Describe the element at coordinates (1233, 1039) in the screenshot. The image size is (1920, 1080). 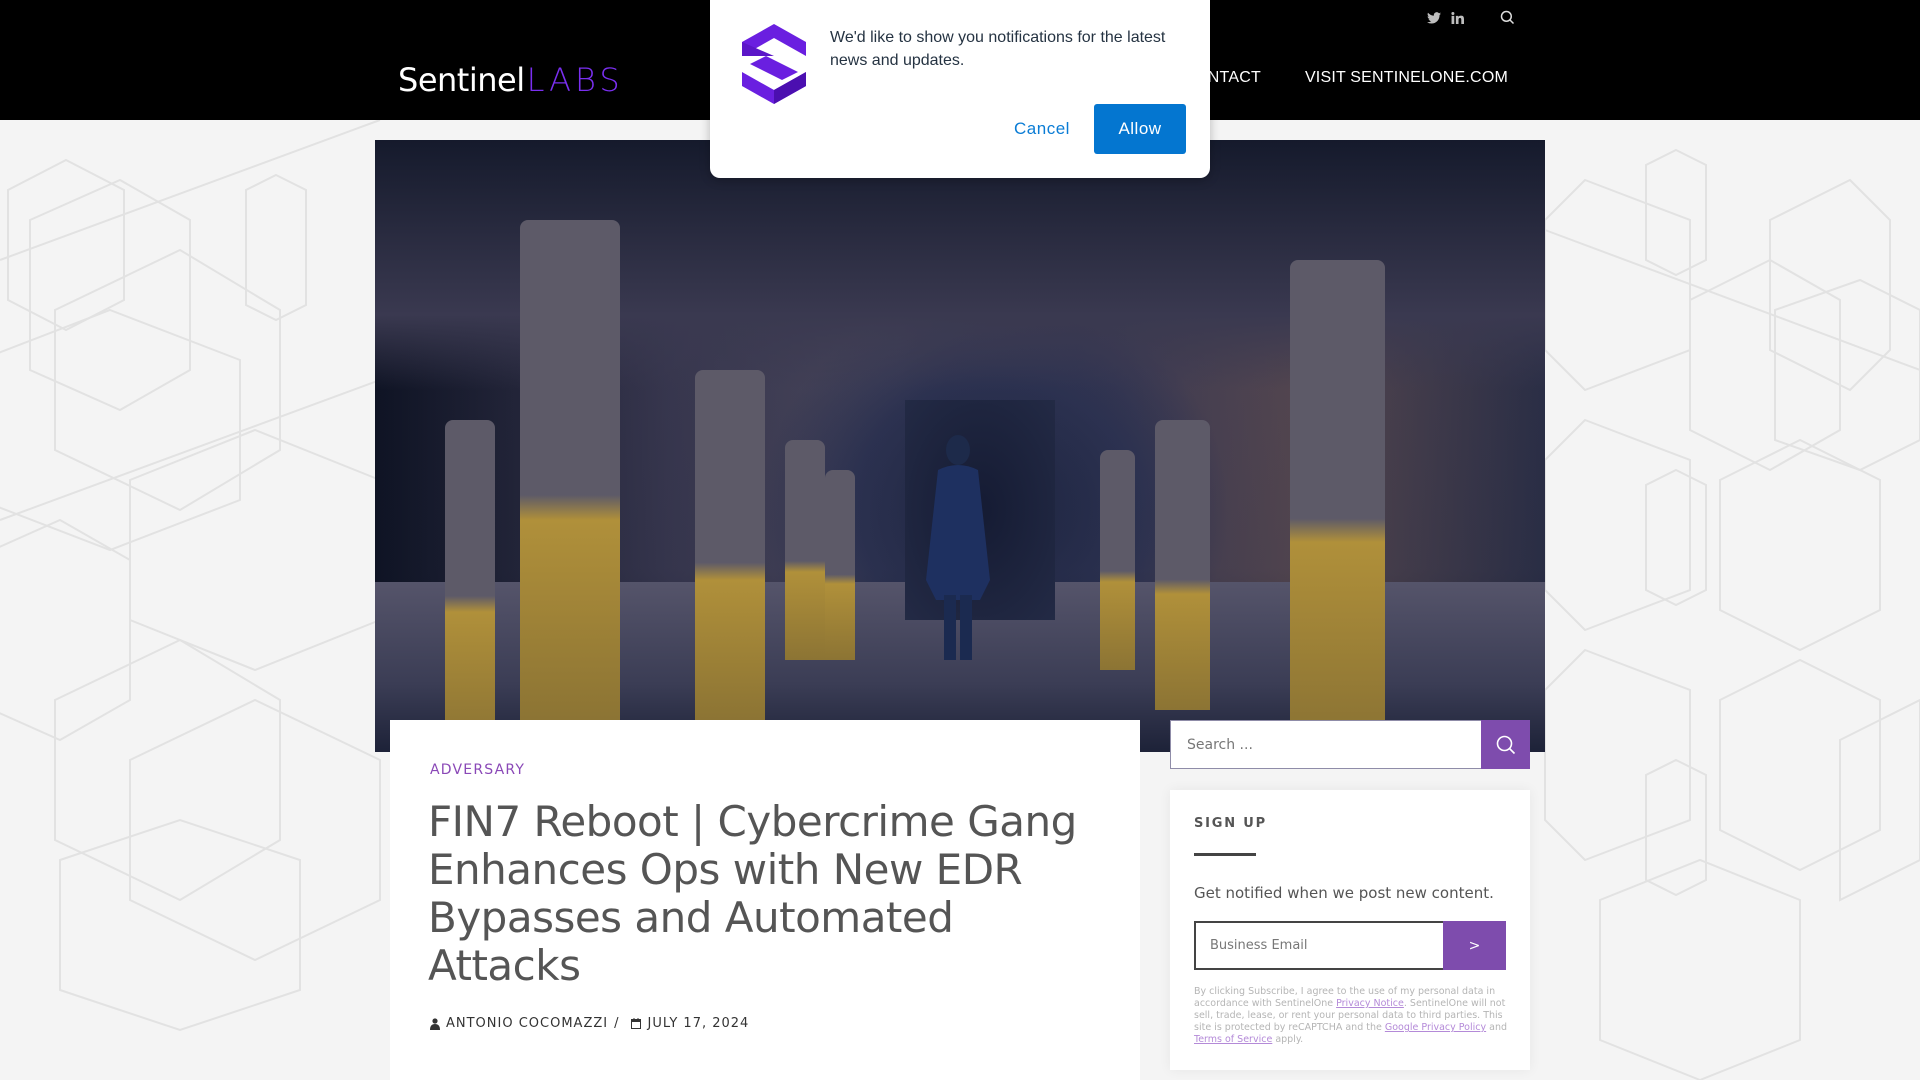
I see `terms-of-service-link: Terms of Service` at that location.